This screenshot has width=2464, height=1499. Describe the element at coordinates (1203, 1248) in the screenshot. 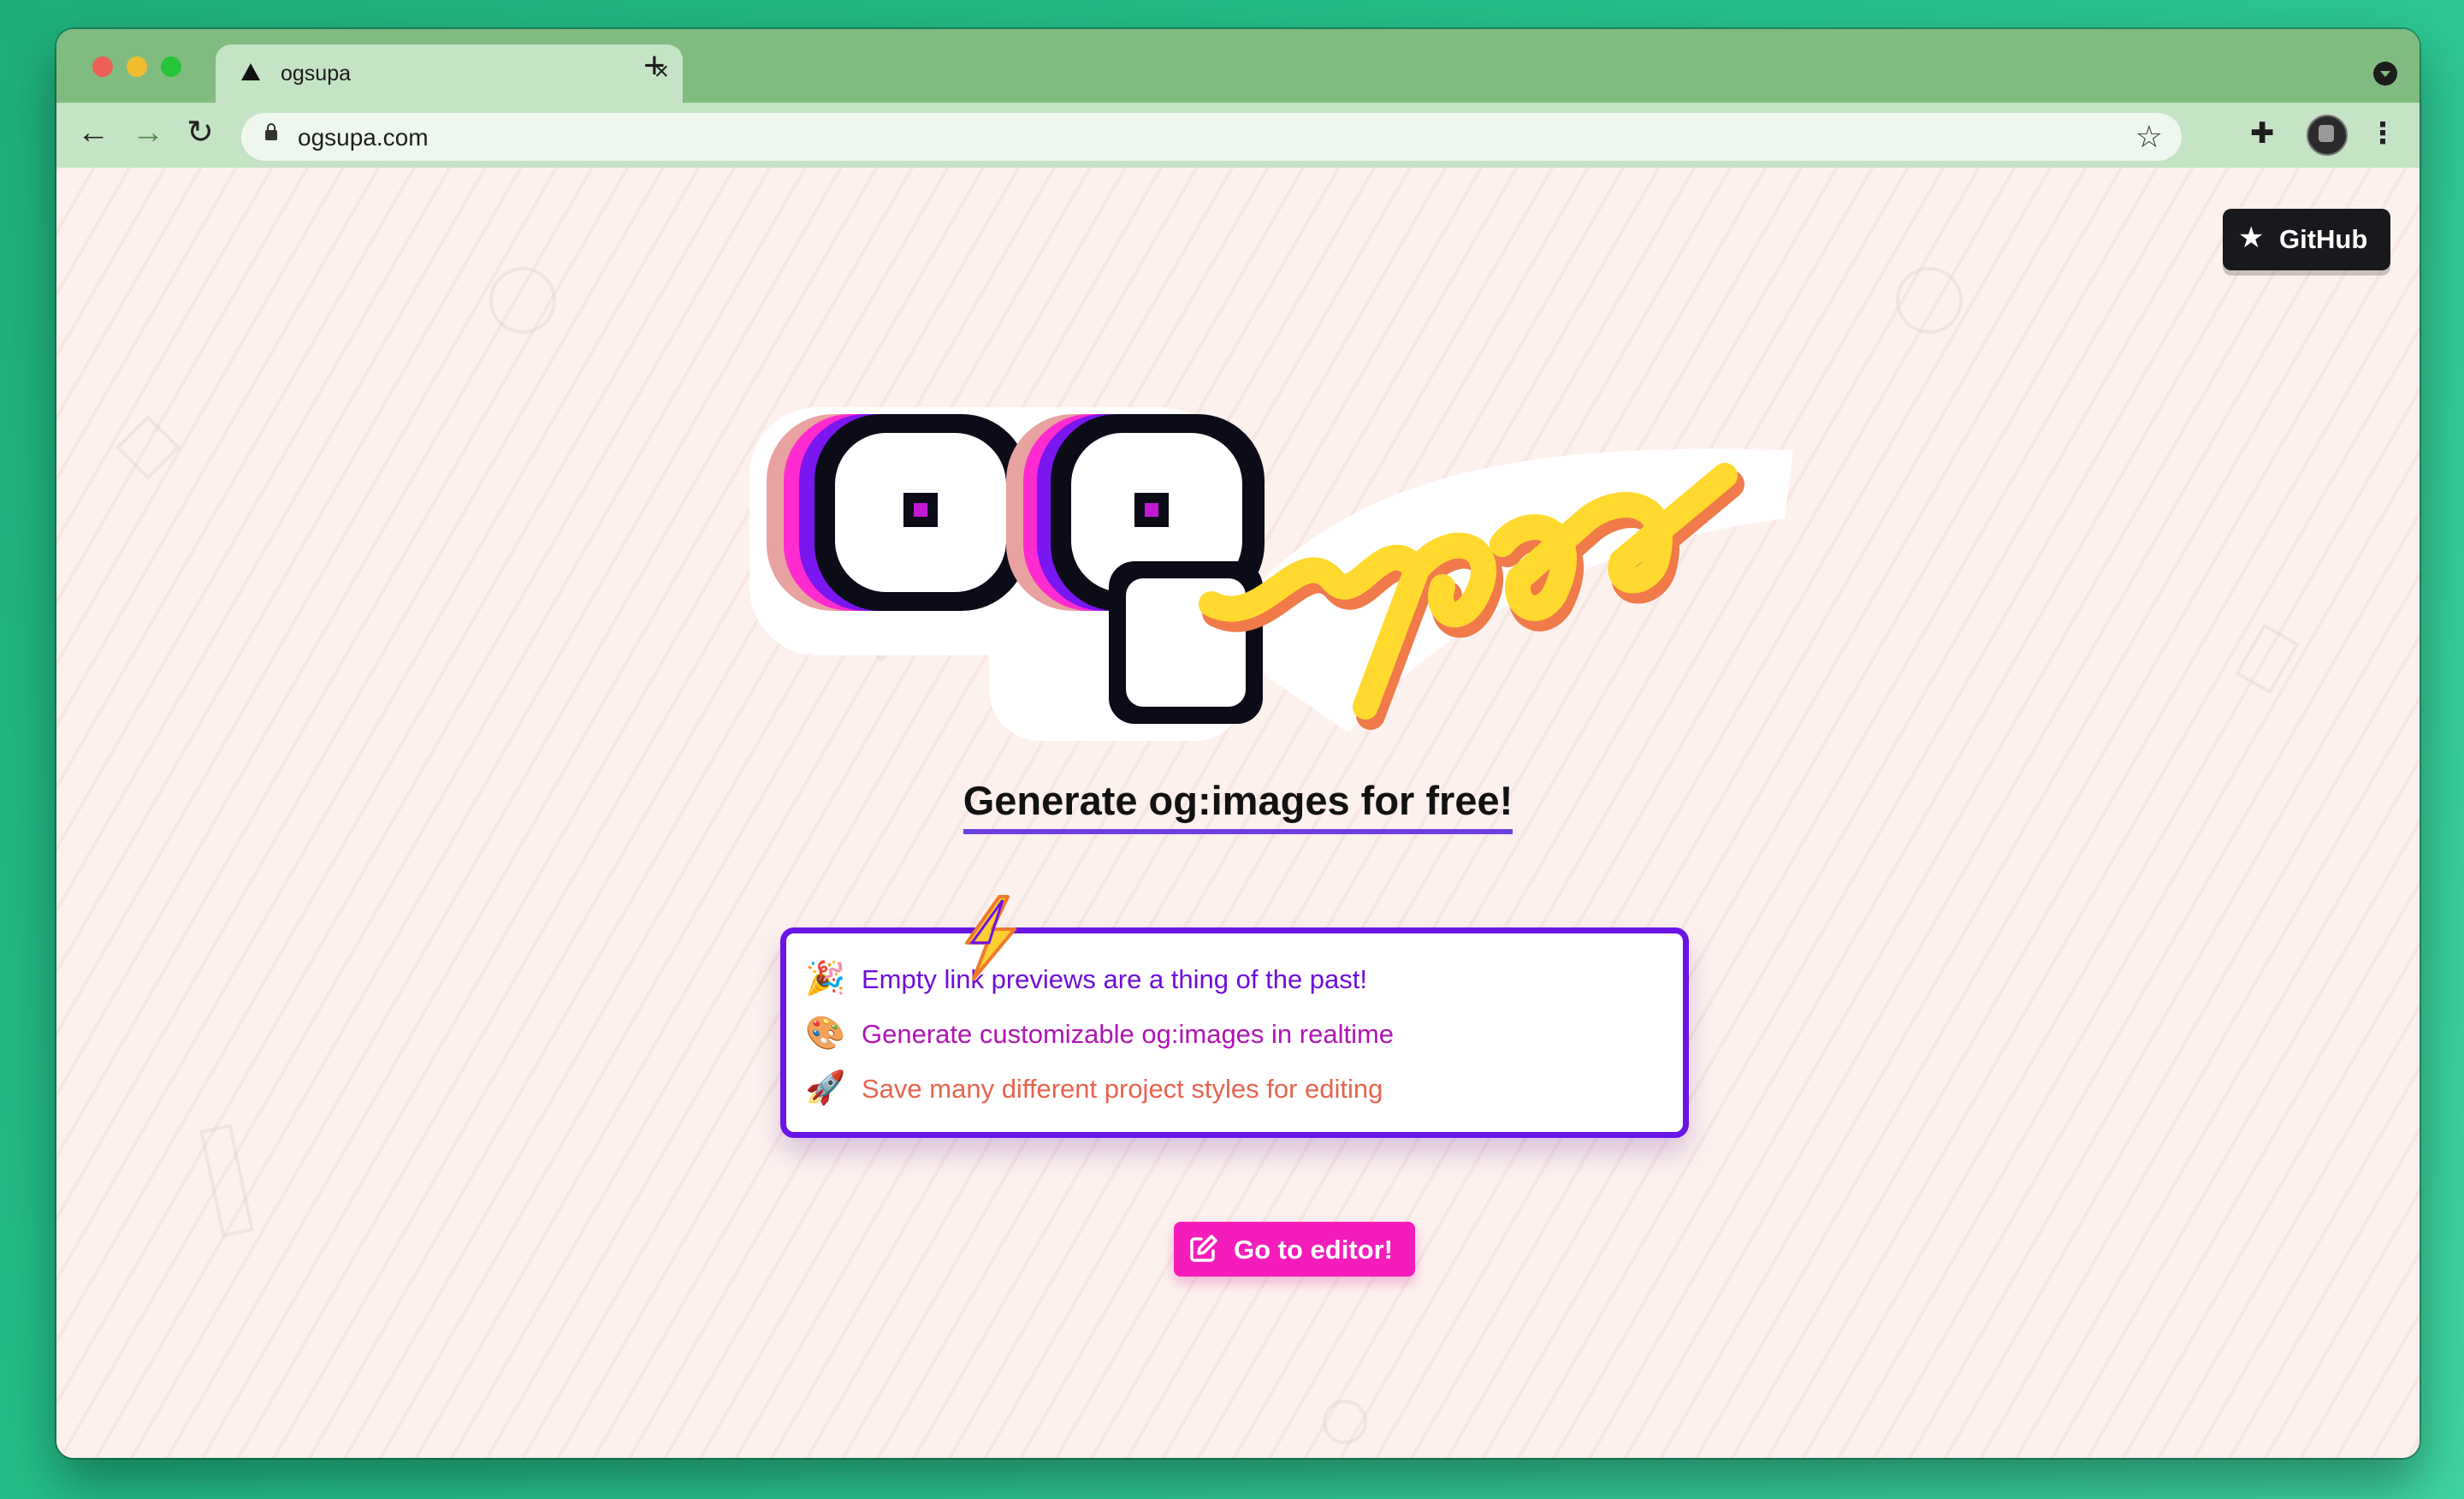

I see `edit-icon` at that location.